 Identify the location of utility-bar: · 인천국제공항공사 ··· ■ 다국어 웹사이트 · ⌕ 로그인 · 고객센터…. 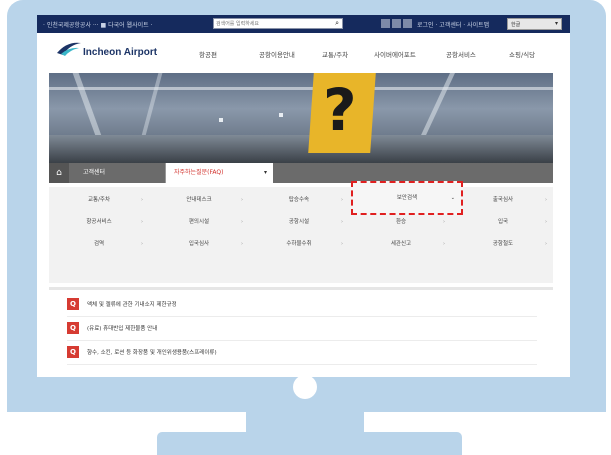
(303, 24).